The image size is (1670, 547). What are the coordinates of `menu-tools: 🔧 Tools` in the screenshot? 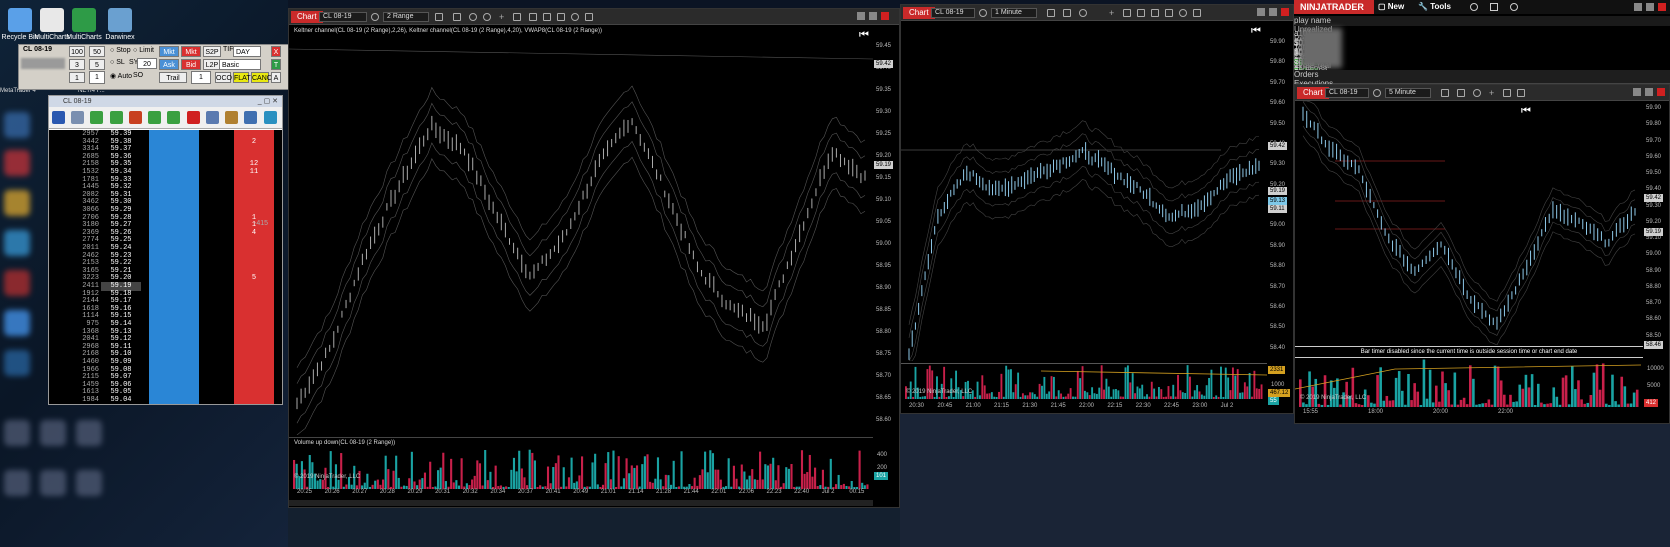 It's located at (1434, 6).